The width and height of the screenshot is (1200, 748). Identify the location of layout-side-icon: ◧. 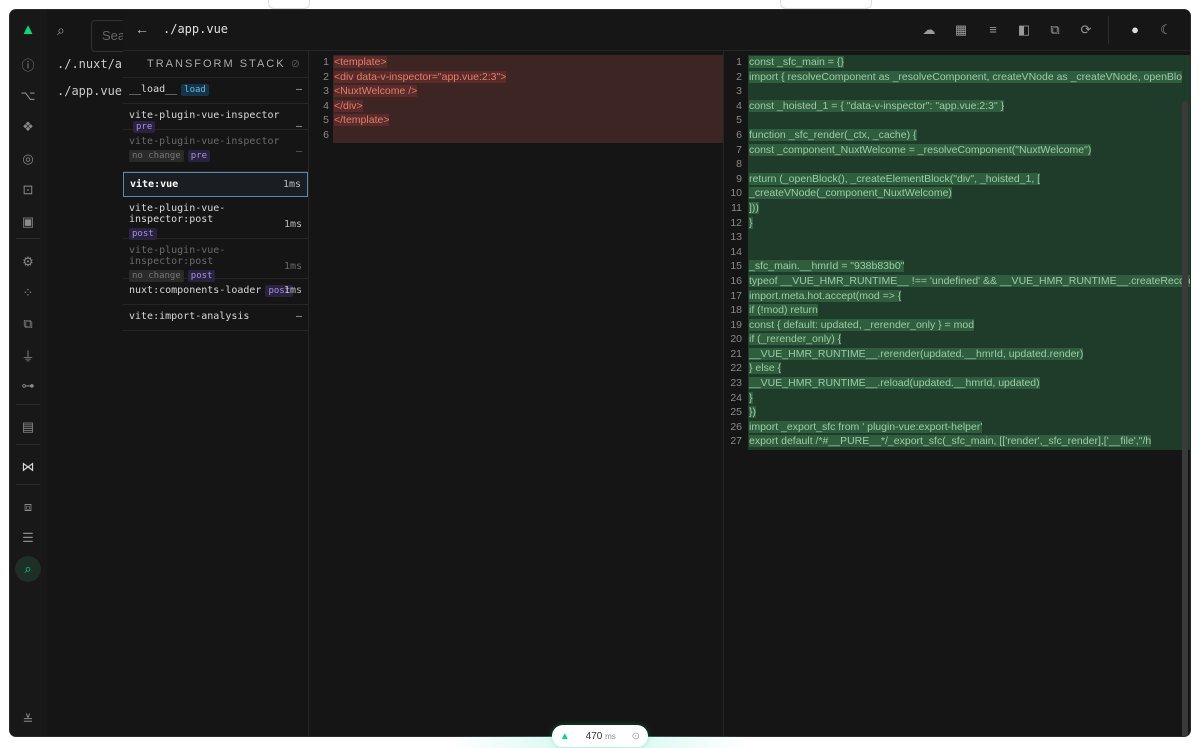
(1024, 30).